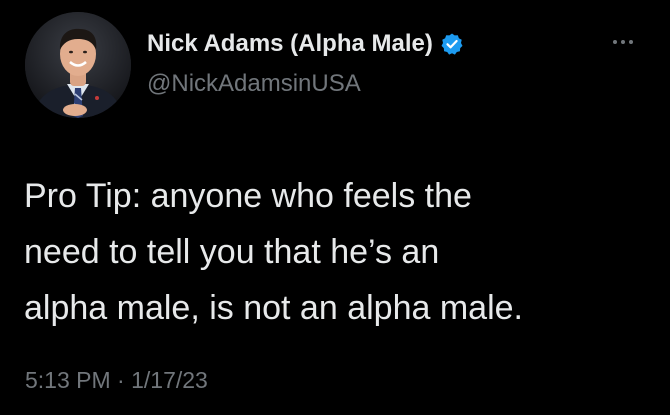 Image resolution: width=670 pixels, height=415 pixels. I want to click on author-name-row: Nick Adams (Alpha Male), so click(305, 44).